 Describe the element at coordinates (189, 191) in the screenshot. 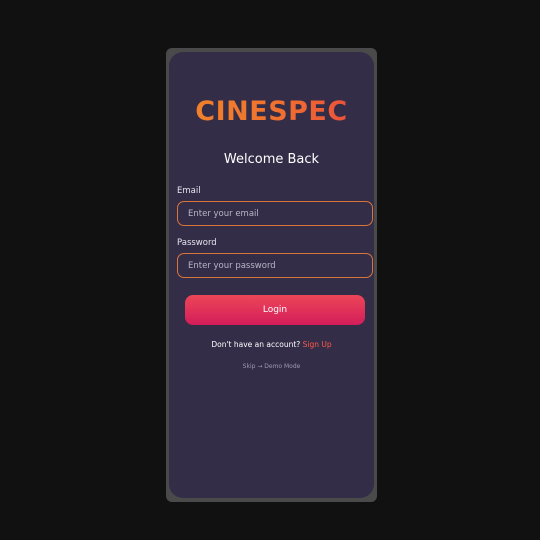

I see `email-label: Email` at that location.